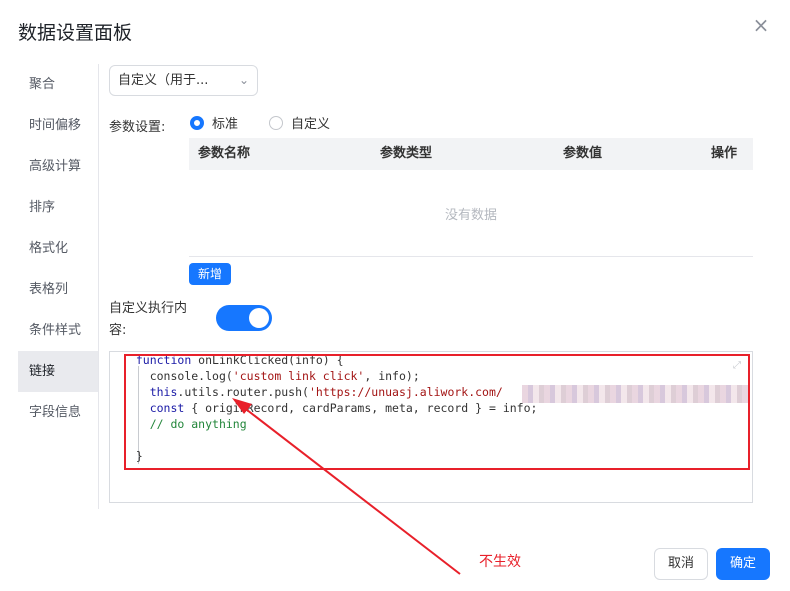 This screenshot has width=790, height=591. What do you see at coordinates (681, 564) in the screenshot?
I see `cancel-button: 取消` at bounding box center [681, 564].